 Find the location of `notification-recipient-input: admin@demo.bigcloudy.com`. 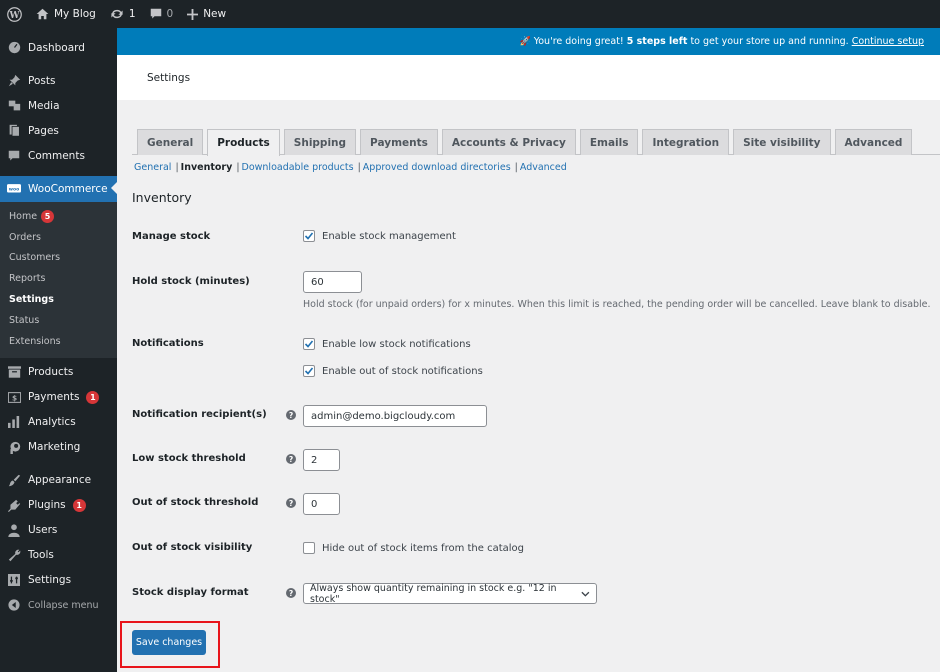

notification-recipient-input: admin@demo.bigcloudy.com is located at coordinates (395, 416).